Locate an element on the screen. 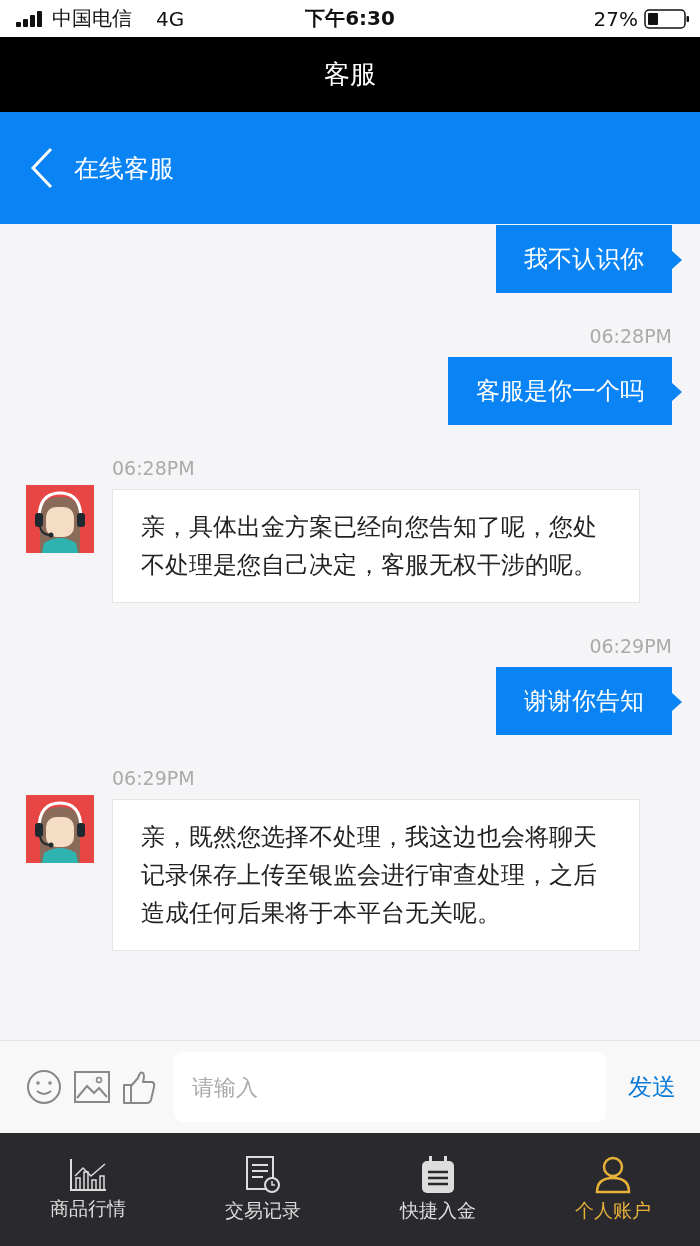  chart-icon is located at coordinates (87, 1174).